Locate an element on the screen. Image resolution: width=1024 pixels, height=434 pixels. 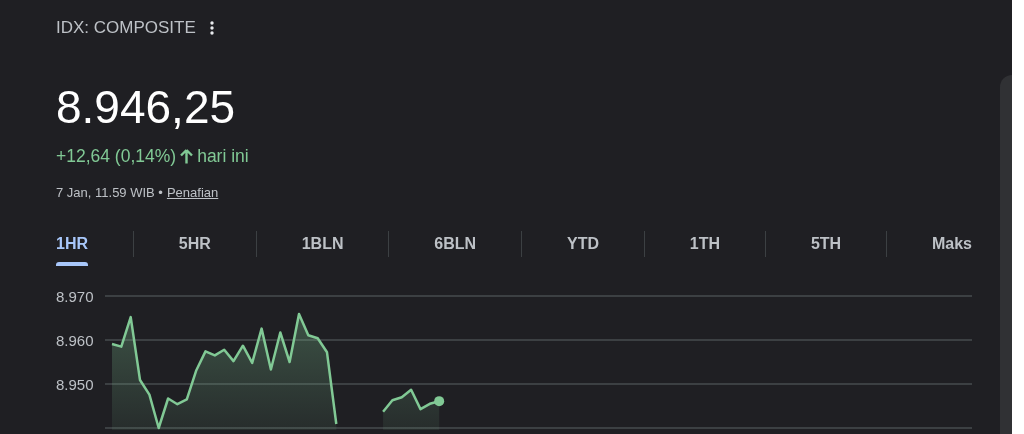
range-tab: 5HR is located at coordinates (194, 243).